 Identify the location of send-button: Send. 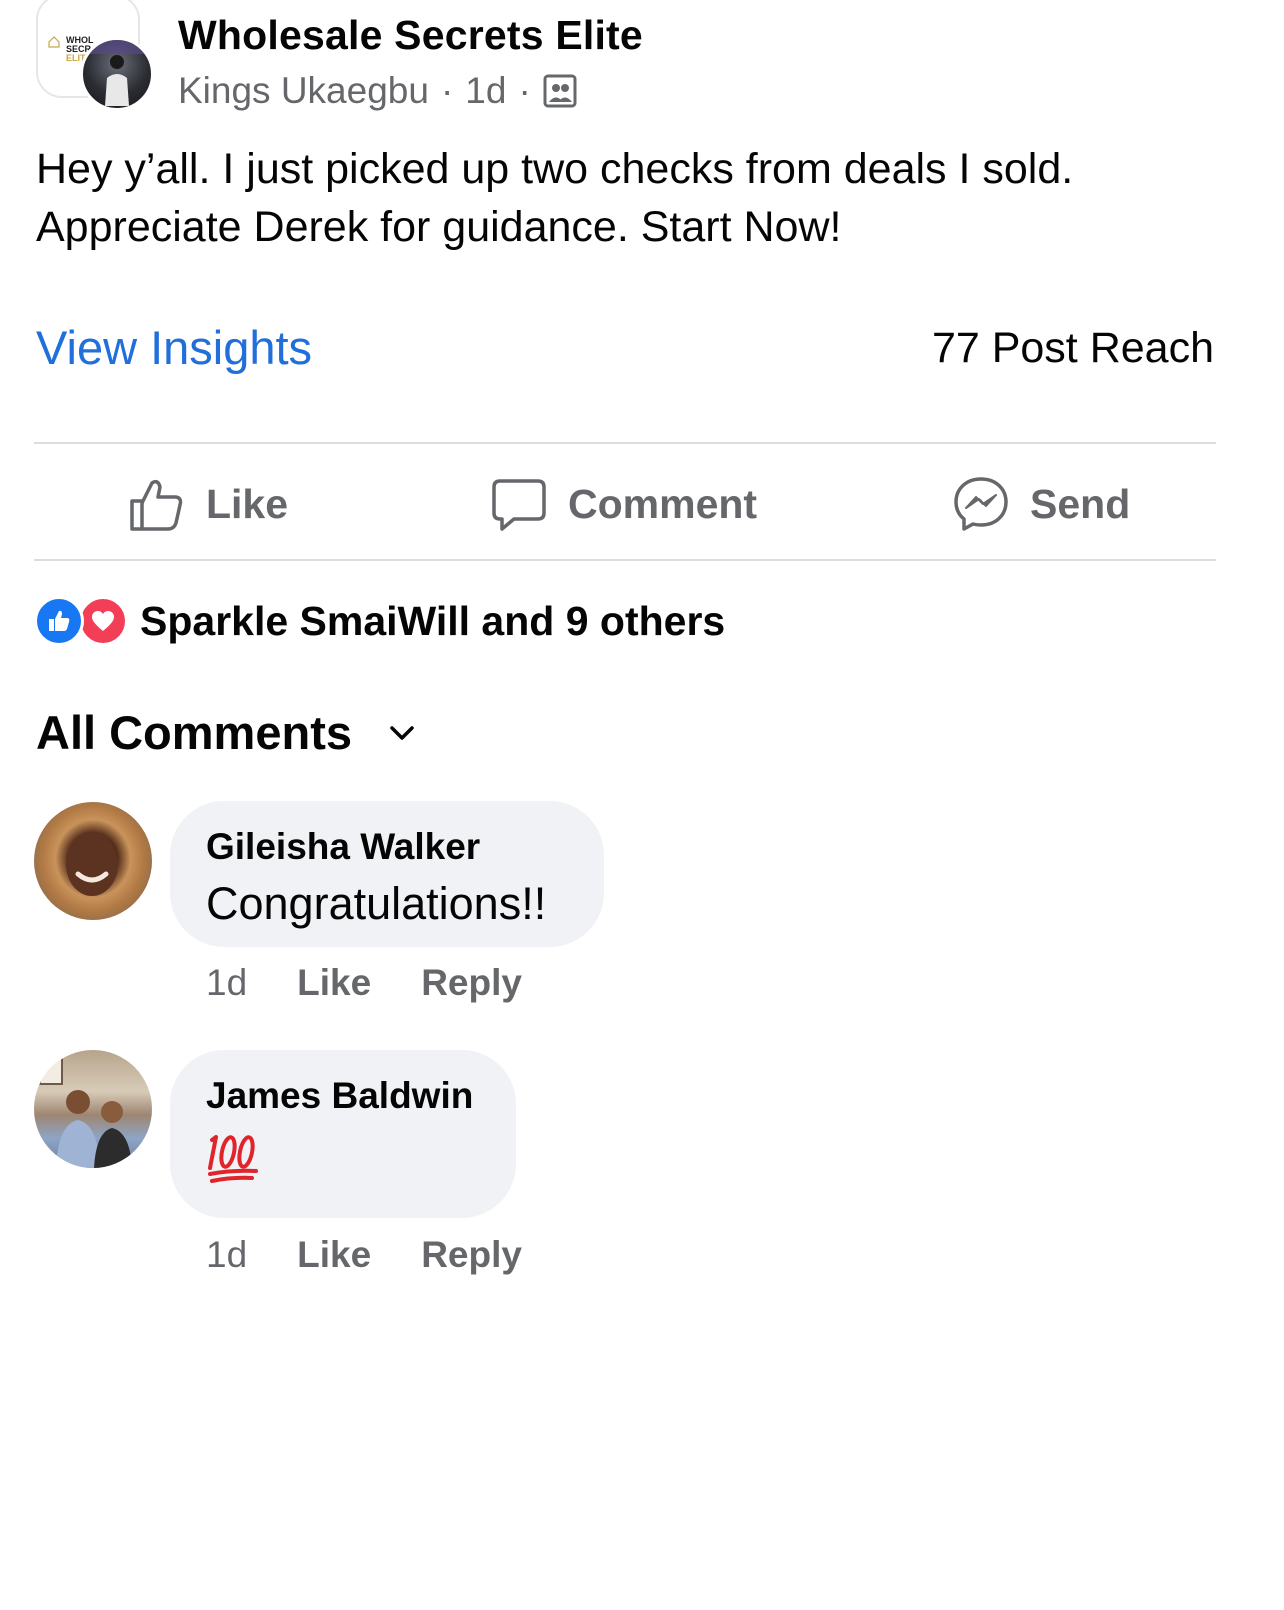
(1041, 504).